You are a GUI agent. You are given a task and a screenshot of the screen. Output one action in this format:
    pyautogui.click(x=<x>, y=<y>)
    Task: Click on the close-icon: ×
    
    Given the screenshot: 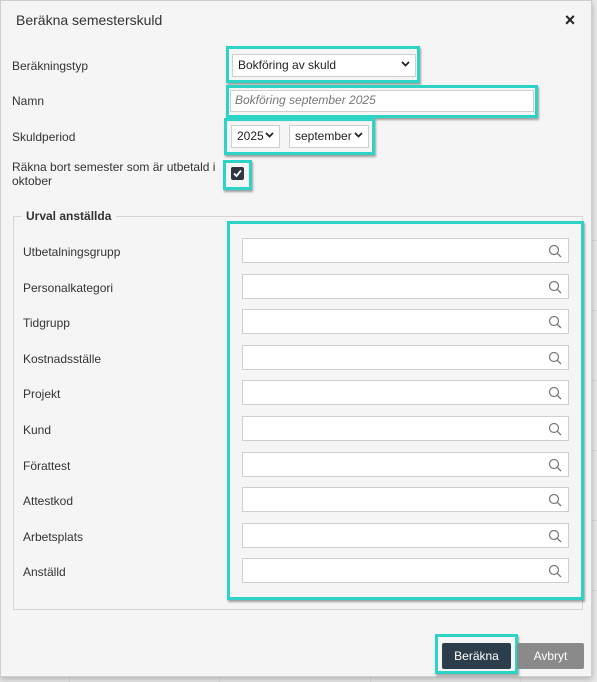 What is the action you would take?
    pyautogui.click(x=570, y=20)
    